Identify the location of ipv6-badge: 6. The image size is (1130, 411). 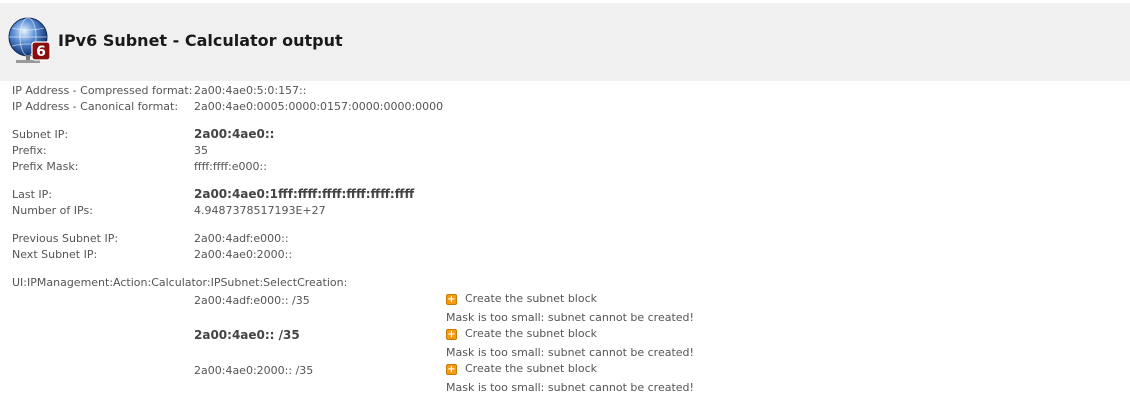
(41, 52).